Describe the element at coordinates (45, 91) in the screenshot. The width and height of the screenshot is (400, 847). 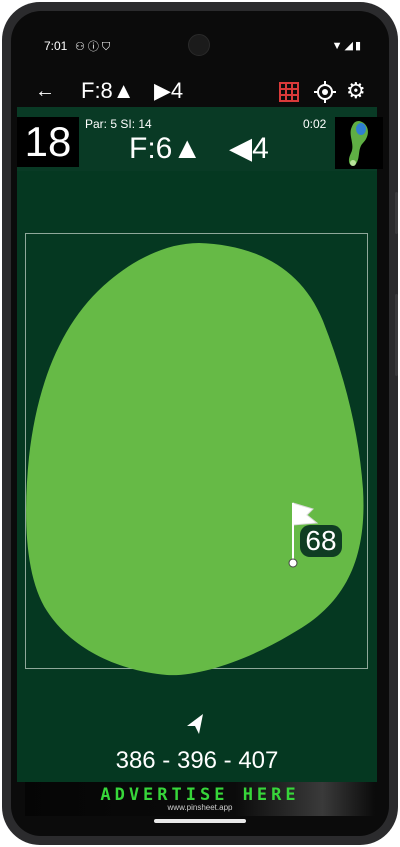
I see `back-arrow-icon: ←` at that location.